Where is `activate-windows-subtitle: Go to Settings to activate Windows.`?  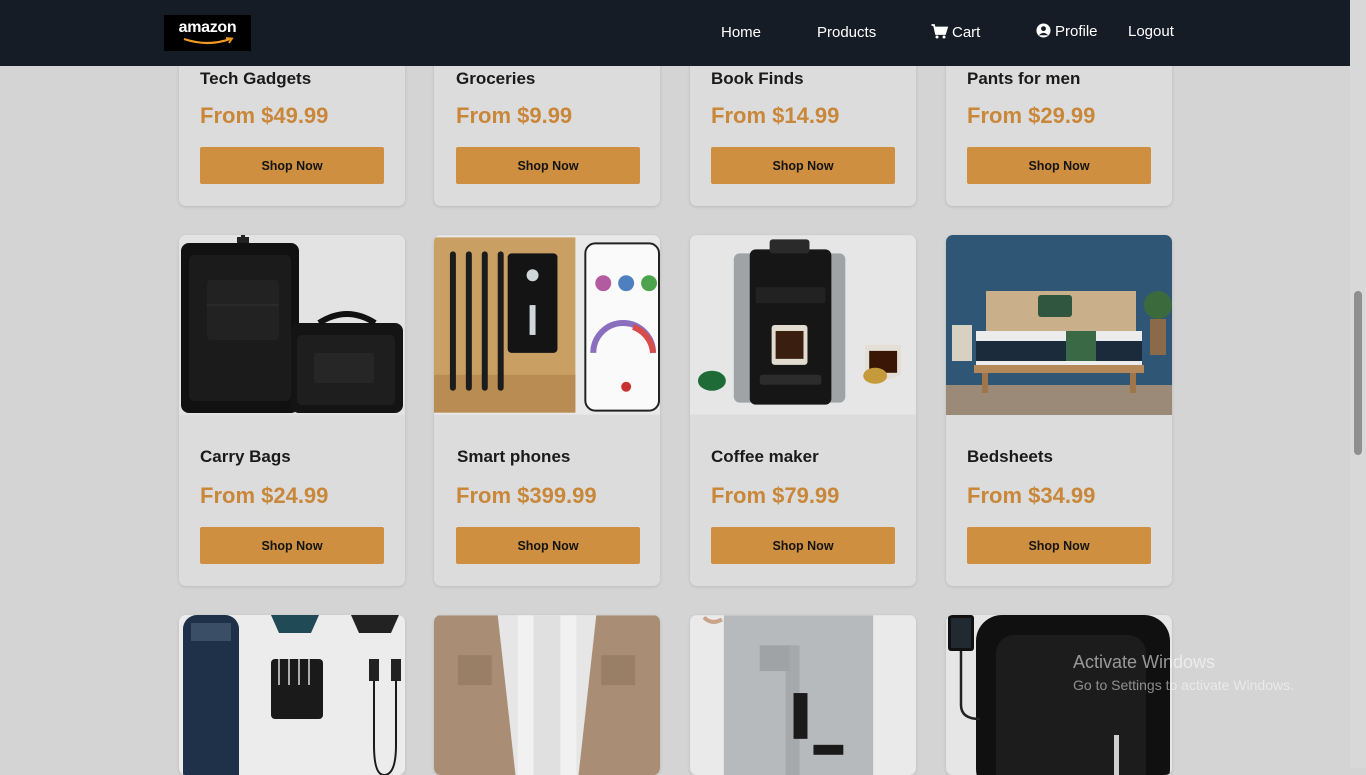 activate-windows-subtitle: Go to Settings to activate Windows. is located at coordinates (1183, 685).